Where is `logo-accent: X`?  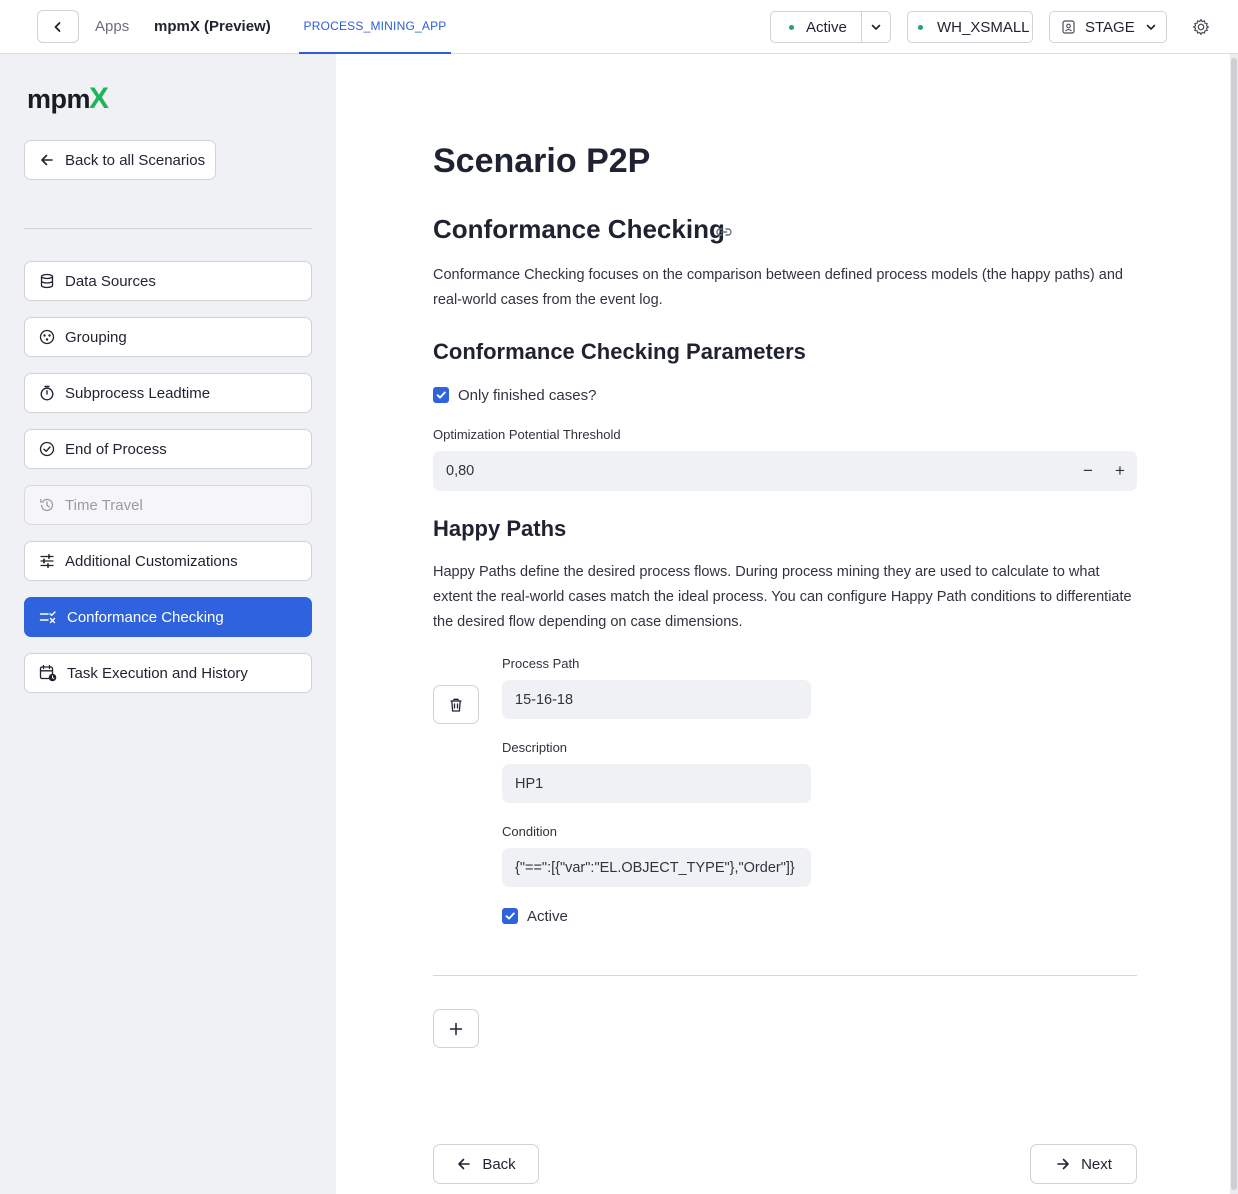 logo-accent: X is located at coordinates (99, 98).